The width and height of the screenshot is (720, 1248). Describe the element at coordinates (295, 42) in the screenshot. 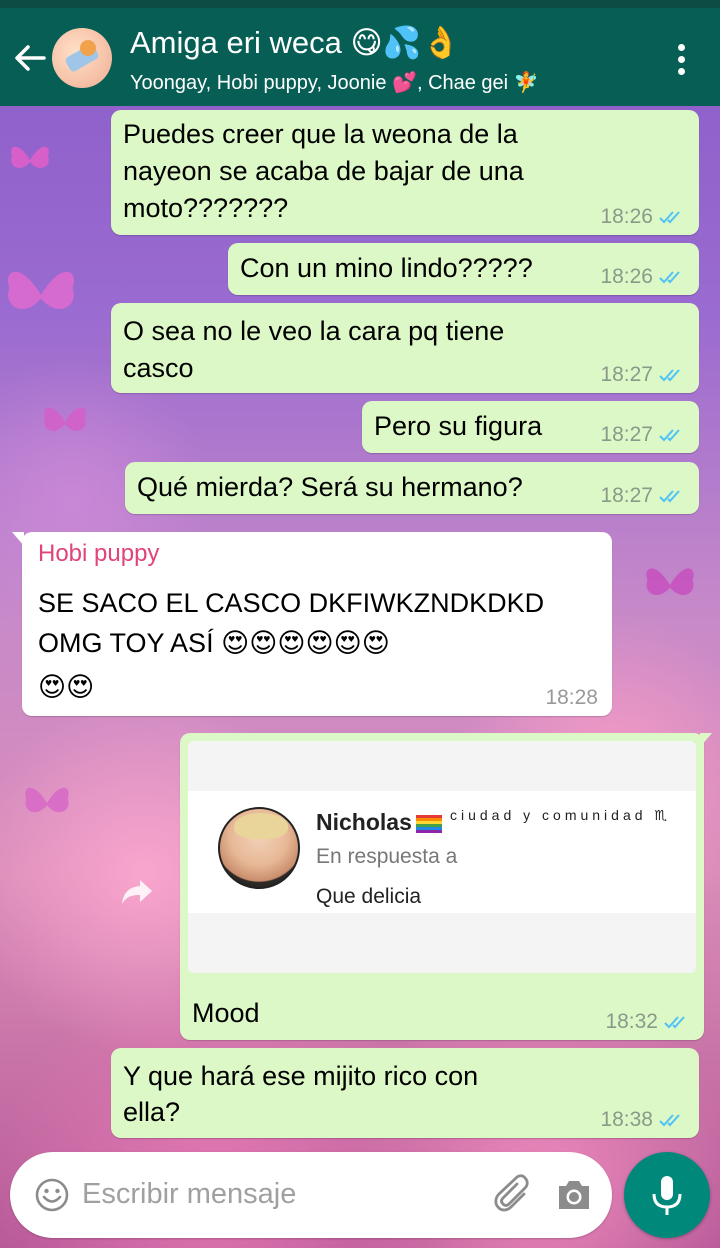

I see `chat-title: Amiga eri weca 😋💦👌` at that location.